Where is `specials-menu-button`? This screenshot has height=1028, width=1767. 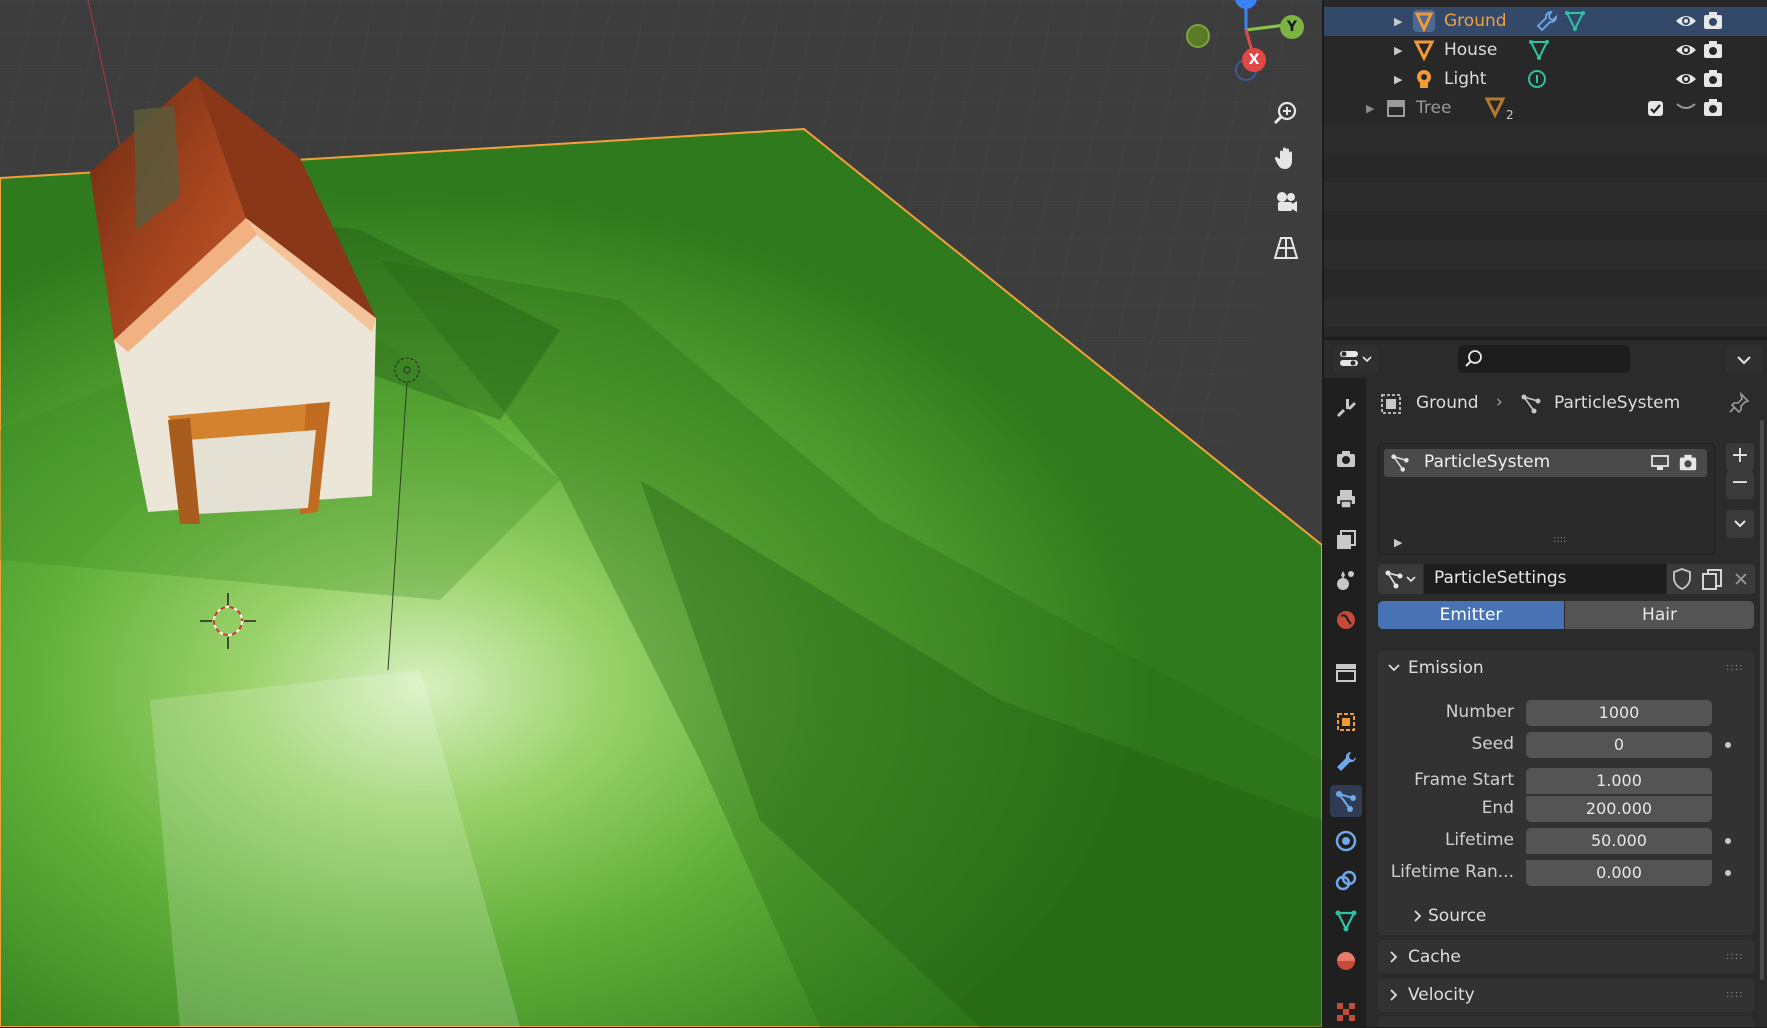 specials-menu-button is located at coordinates (1740, 524).